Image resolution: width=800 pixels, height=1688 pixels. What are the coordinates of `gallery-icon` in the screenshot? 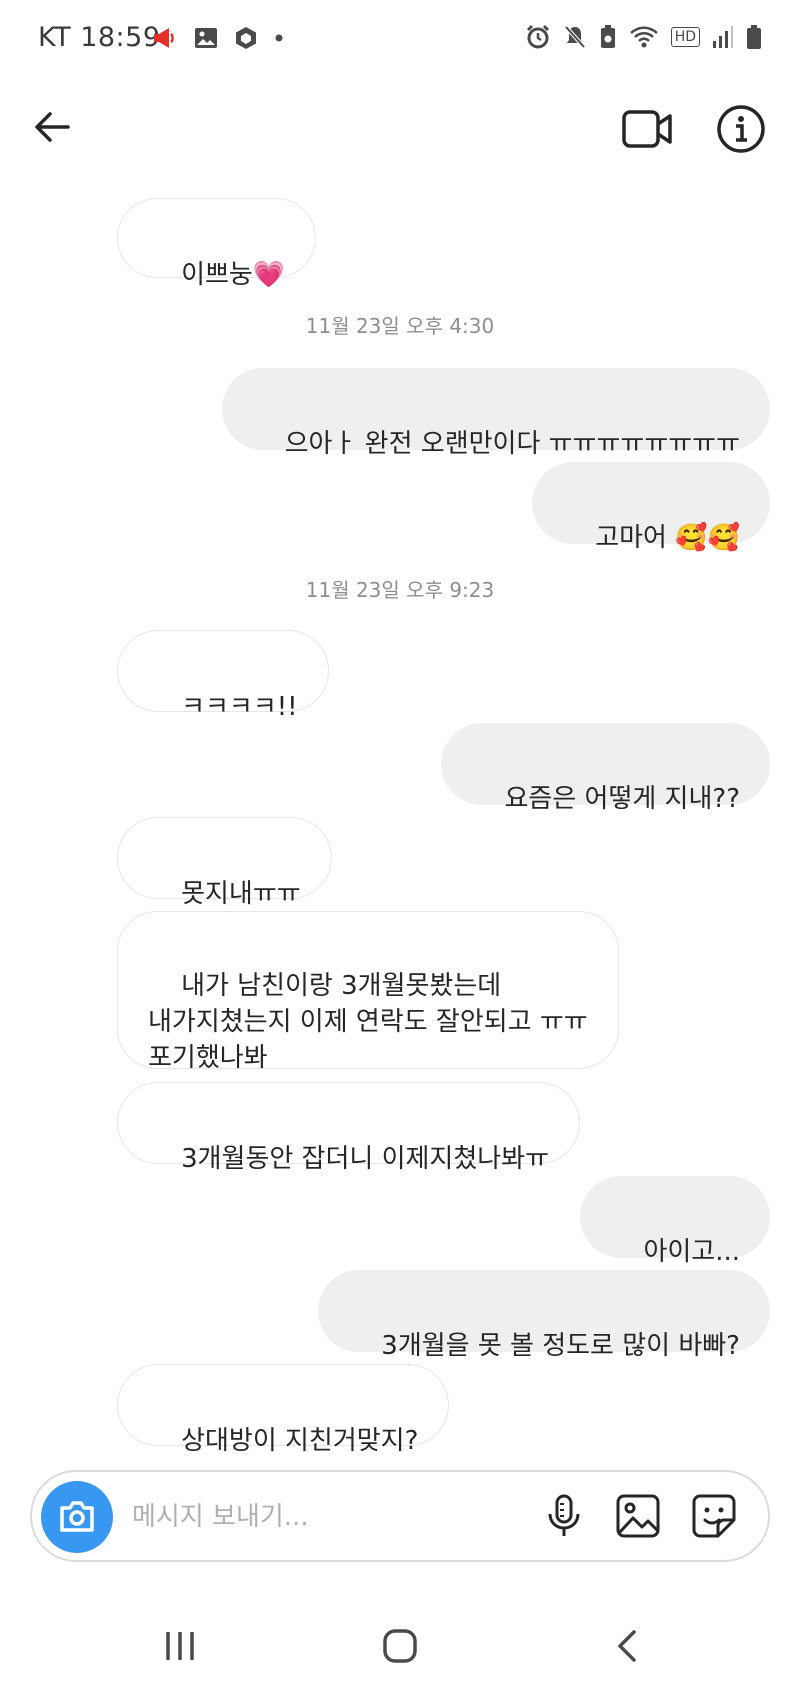 It's located at (638, 1516).